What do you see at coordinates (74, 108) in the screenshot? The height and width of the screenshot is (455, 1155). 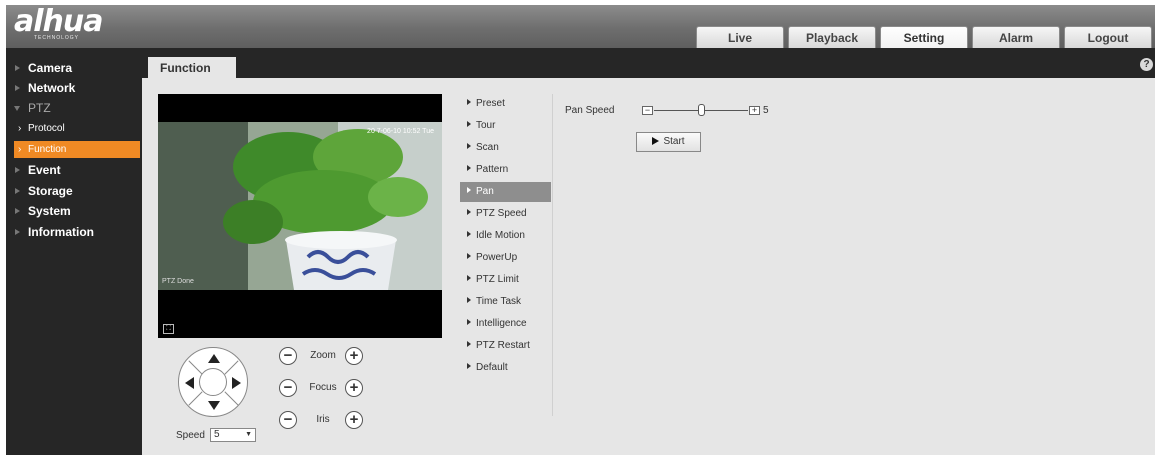 I see `sidebar-item-ptz: PTZ` at bounding box center [74, 108].